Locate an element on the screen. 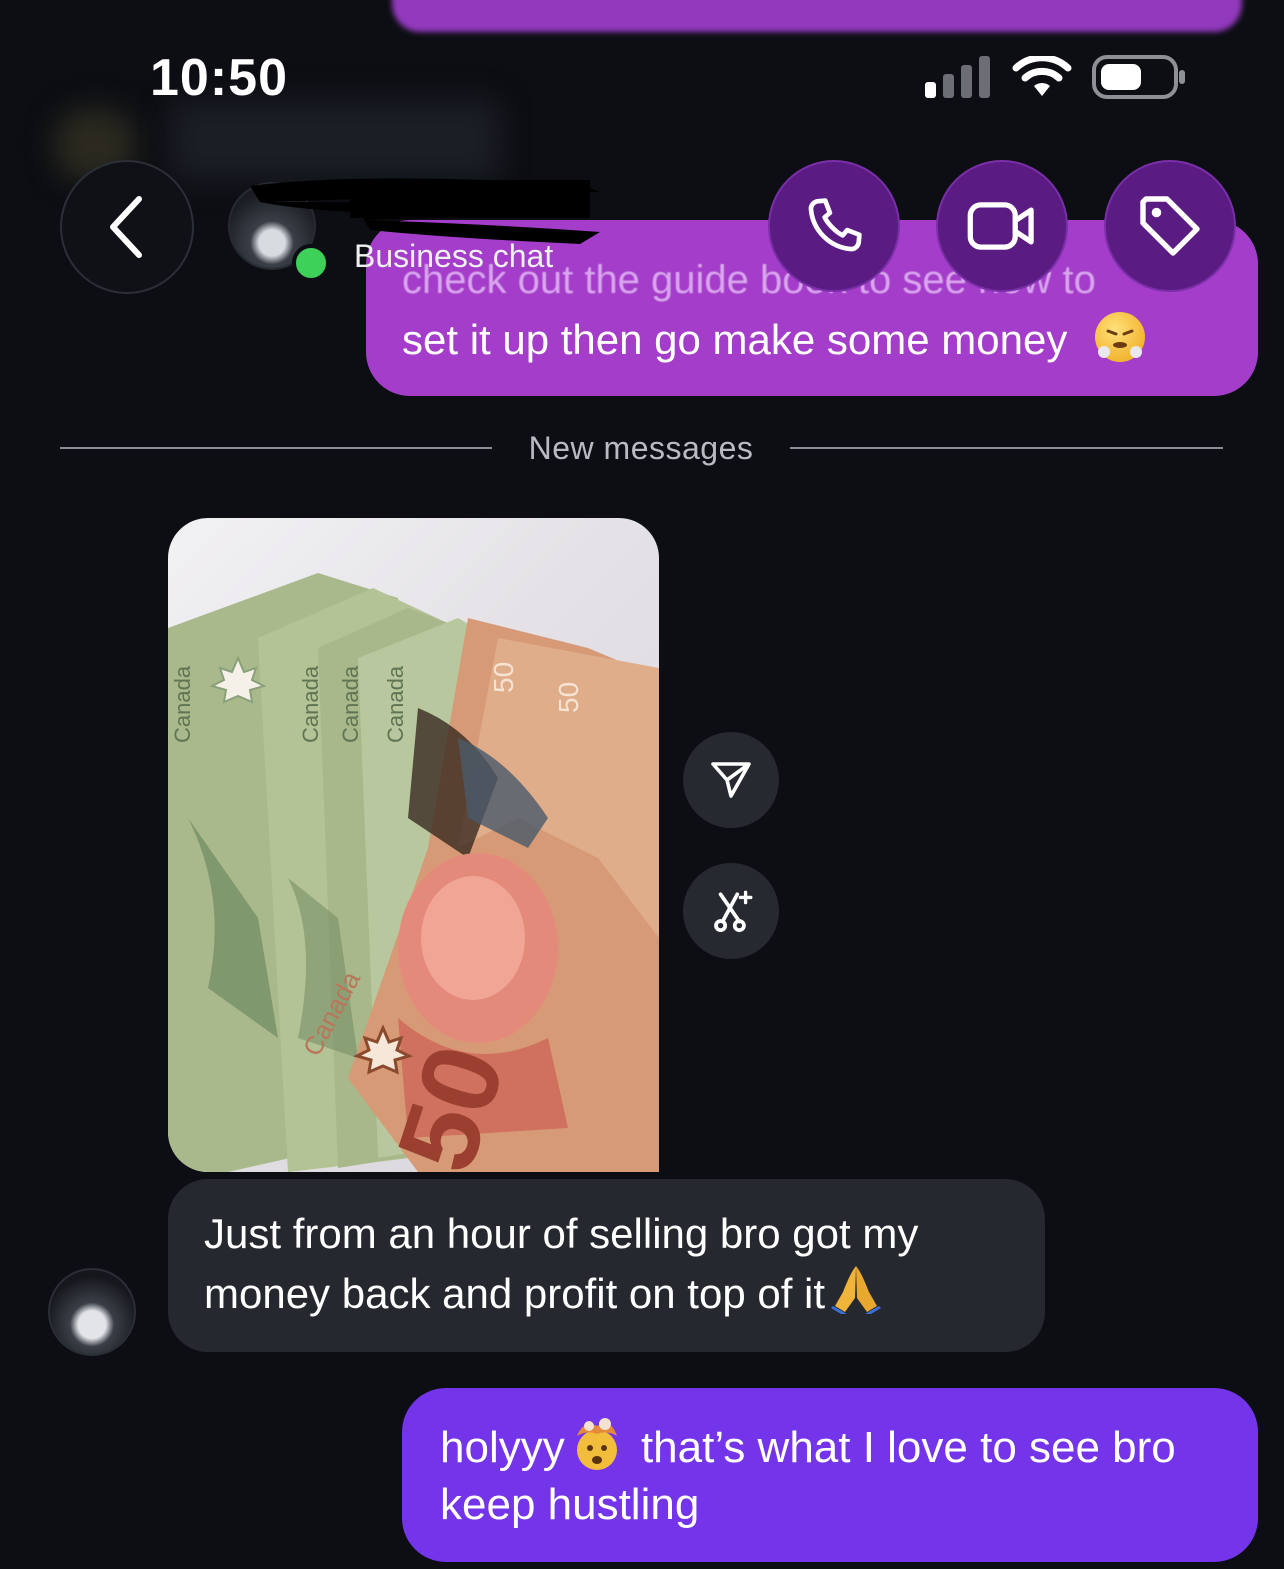  sender-avatar is located at coordinates (92, 1312).